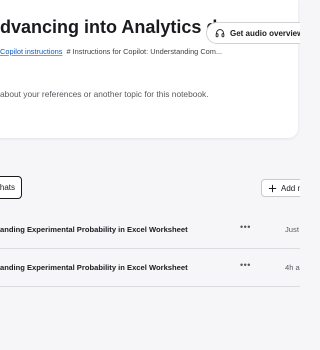 This screenshot has width=320, height=350. Describe the element at coordinates (220, 33) in the screenshot. I see `headphones-icon` at that location.